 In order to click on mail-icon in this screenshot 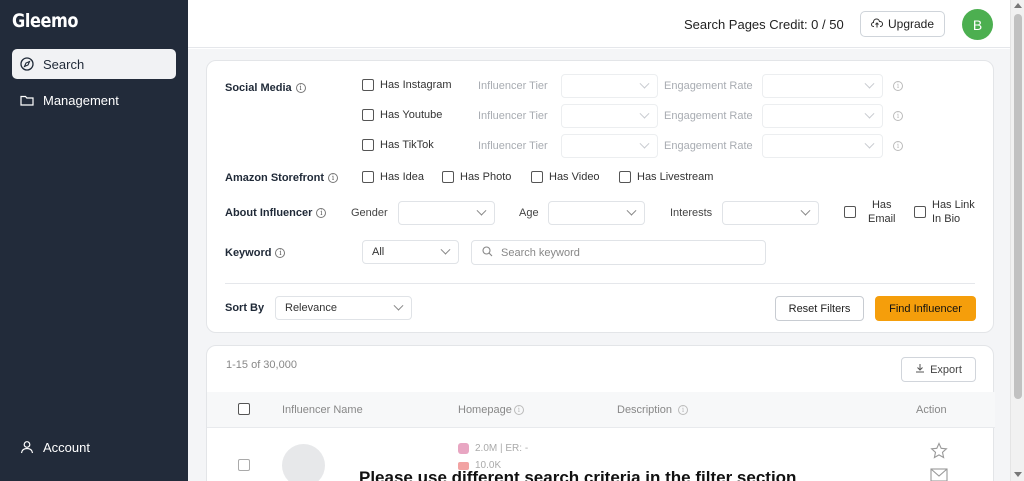, I will do `click(939, 474)`.